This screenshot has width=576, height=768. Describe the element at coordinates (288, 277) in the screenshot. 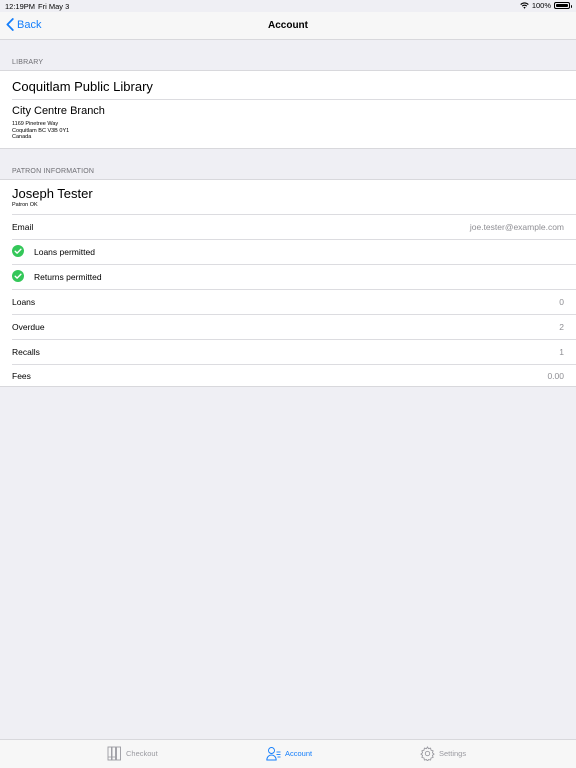

I see `returns-permitted-row: Returns permitted` at that location.